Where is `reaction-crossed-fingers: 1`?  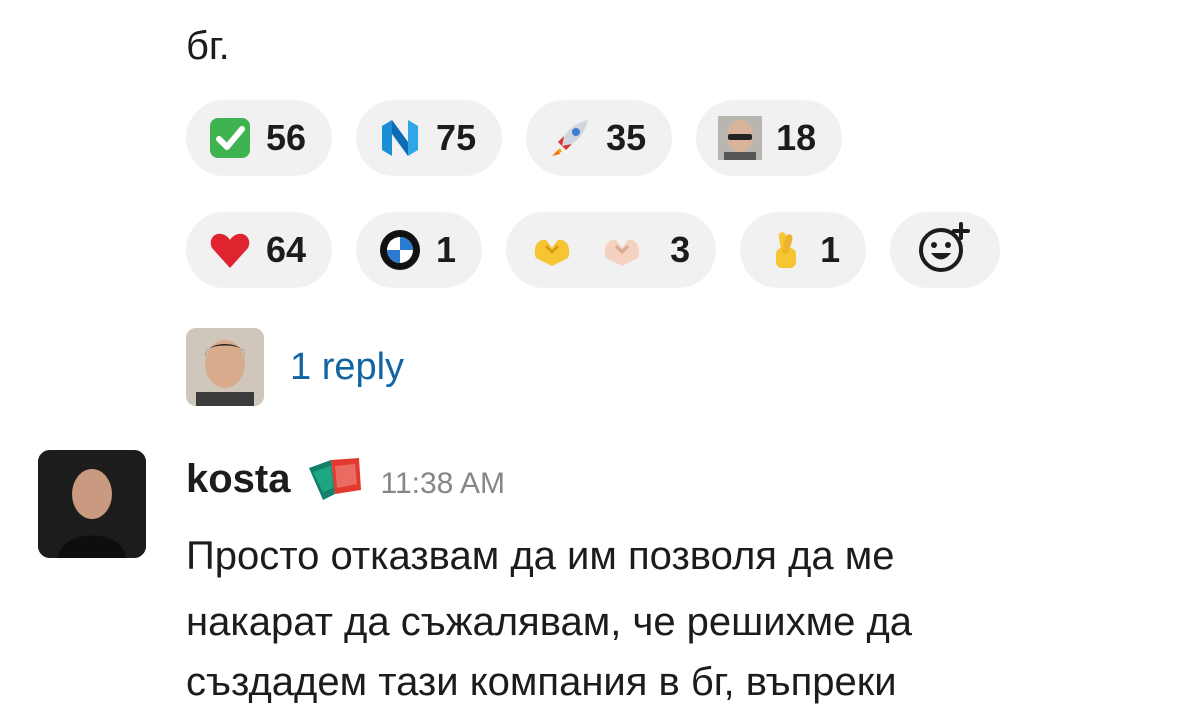 reaction-crossed-fingers: 1 is located at coordinates (803, 250).